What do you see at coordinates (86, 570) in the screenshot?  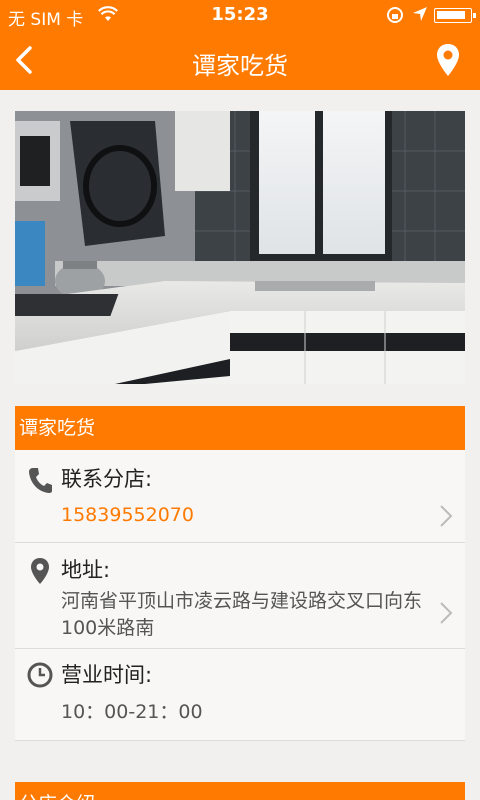 I see `address-label: 地址:` at bounding box center [86, 570].